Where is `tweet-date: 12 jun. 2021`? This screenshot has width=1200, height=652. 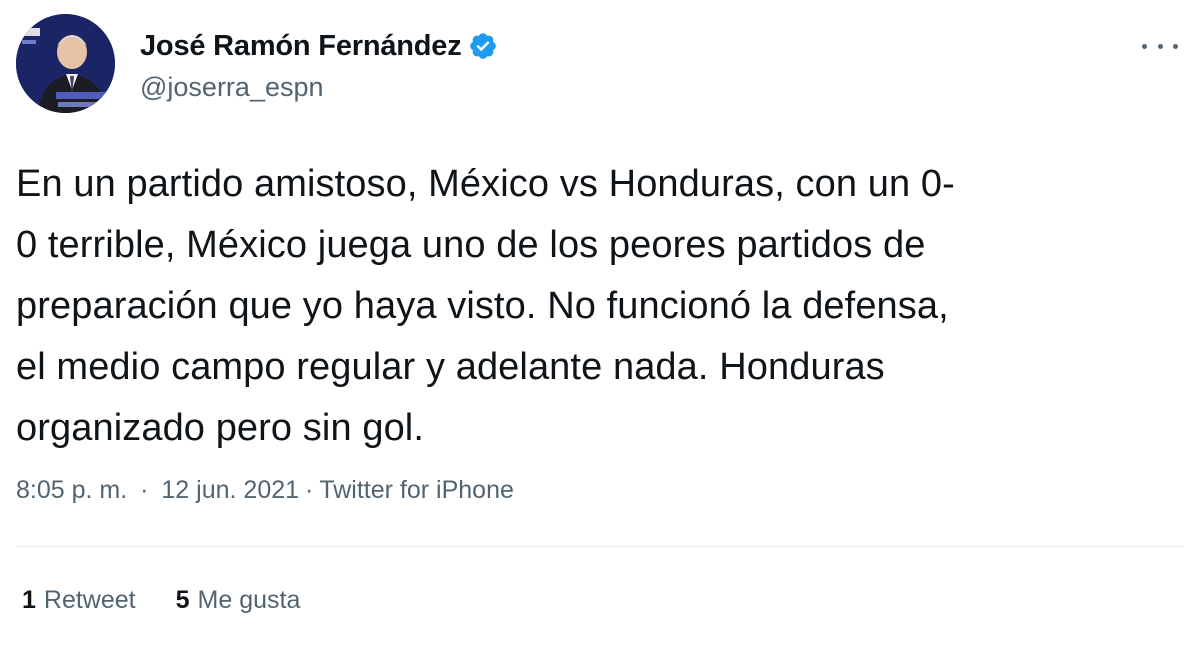
tweet-date: 12 jun. 2021 is located at coordinates (230, 490).